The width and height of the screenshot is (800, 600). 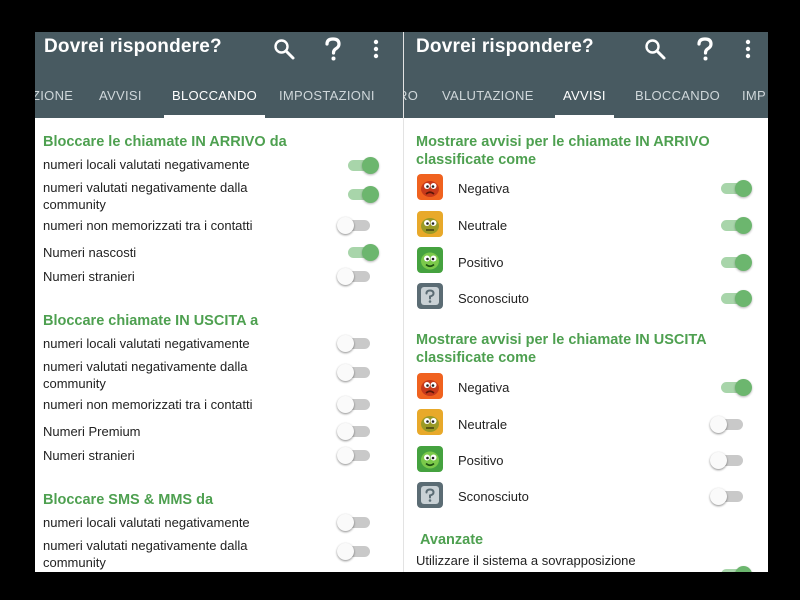 I want to click on sms-community-negative-toggle, so click(x=354, y=551).